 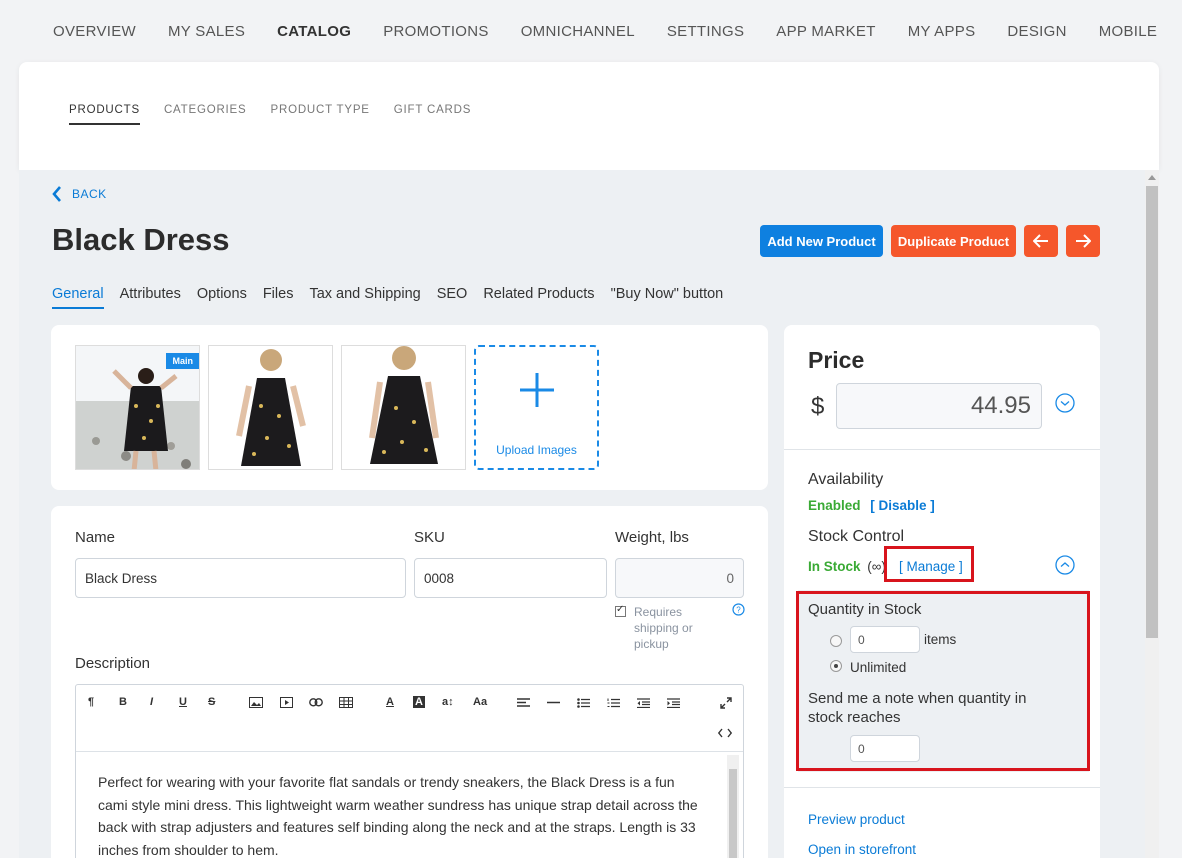 I want to click on tab-buy-now-button: "Buy Now" button, so click(x=667, y=297).